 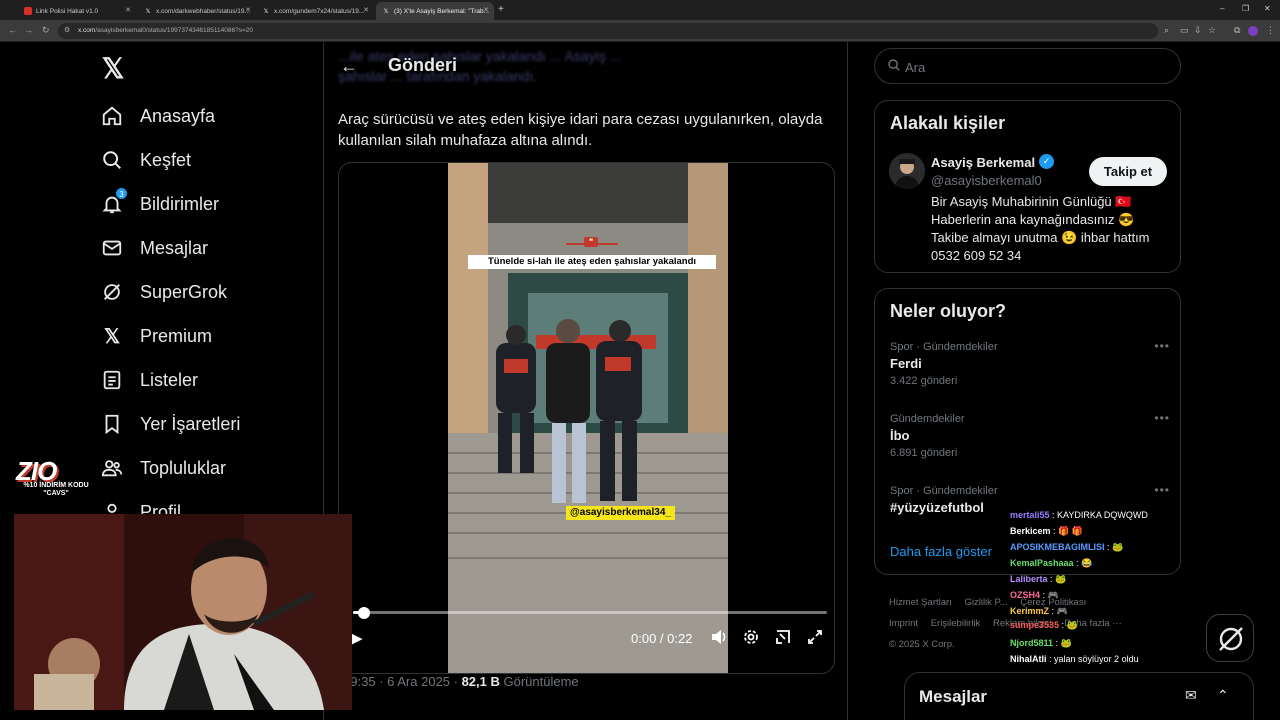 I want to click on video-progress-bar, so click(x=590, y=612).